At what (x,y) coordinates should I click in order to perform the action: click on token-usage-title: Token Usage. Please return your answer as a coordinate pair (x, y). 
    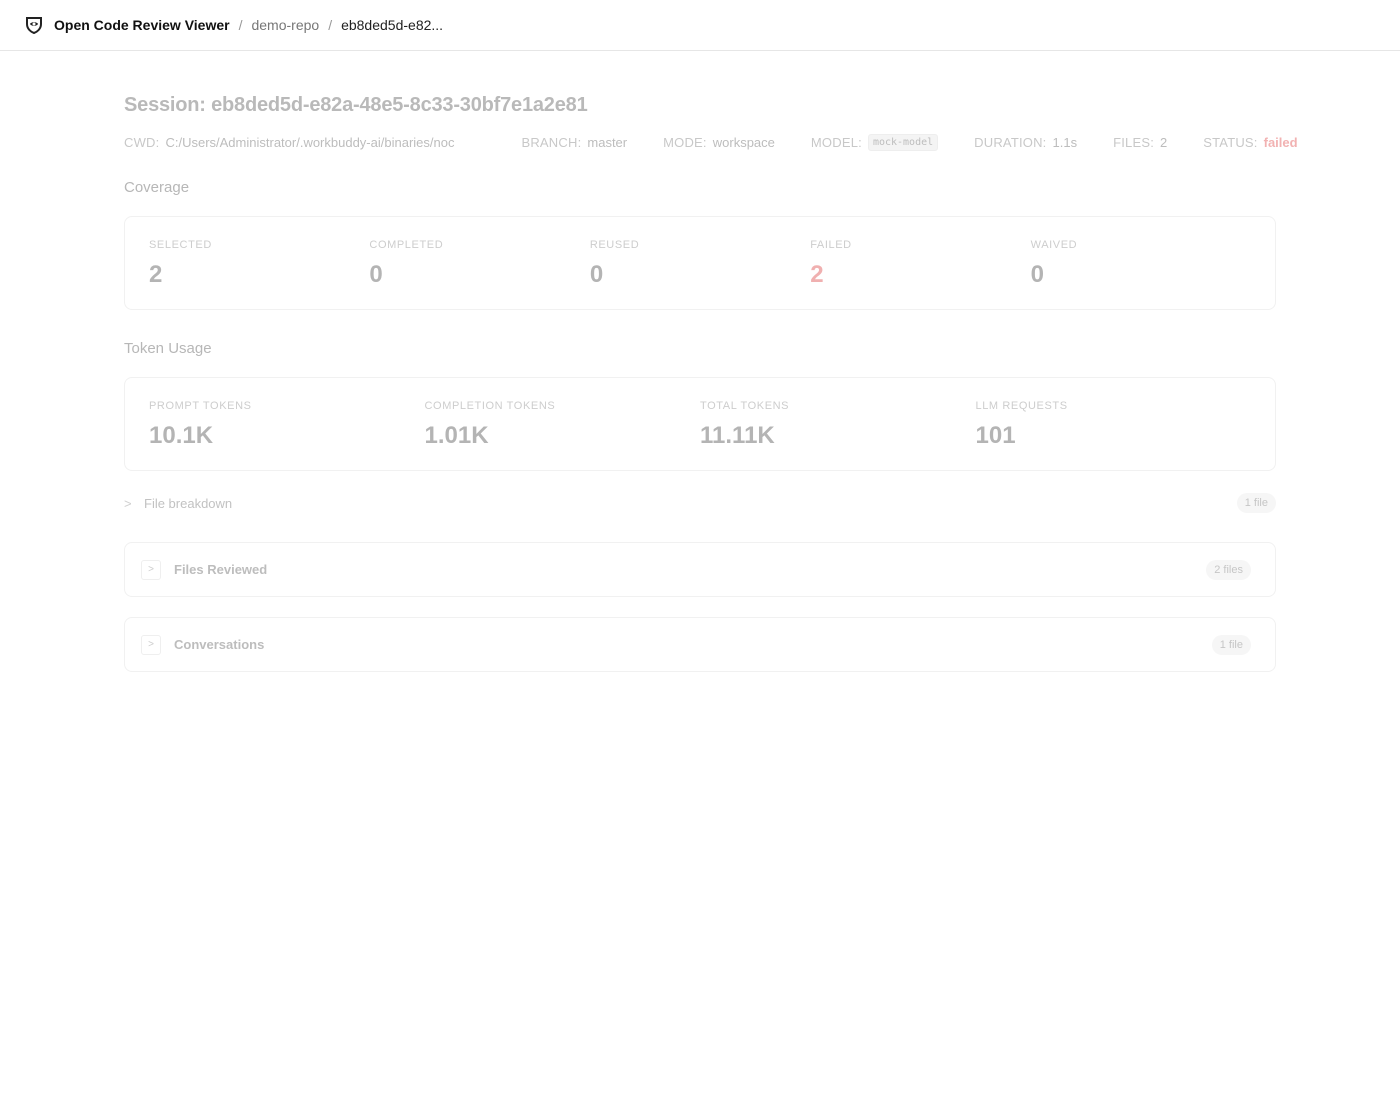
    Looking at the image, I should click on (168, 348).